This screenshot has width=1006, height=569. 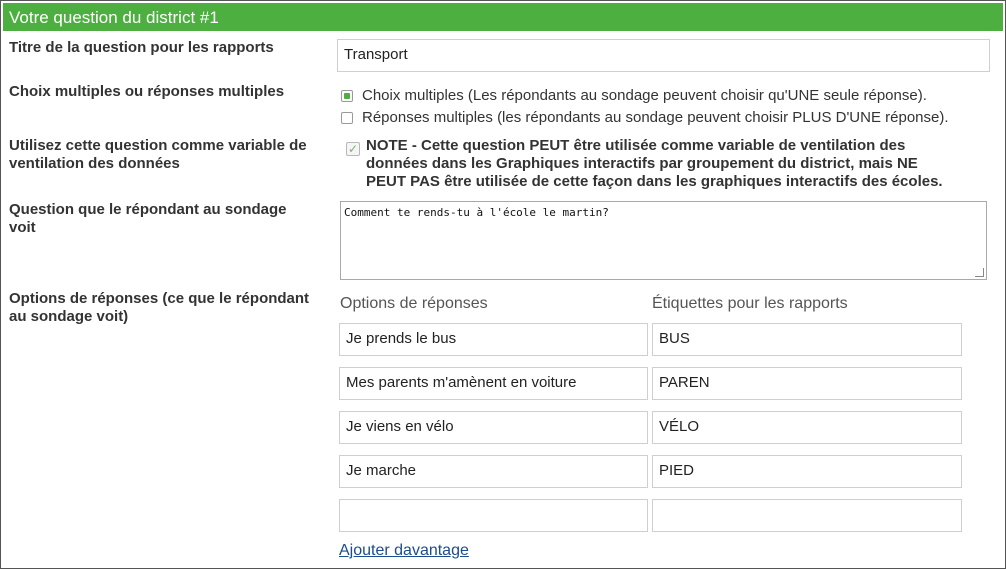 What do you see at coordinates (159, 298) in the screenshot?
I see `answers-label-line1: Options de réponses (ce que le répondant` at bounding box center [159, 298].